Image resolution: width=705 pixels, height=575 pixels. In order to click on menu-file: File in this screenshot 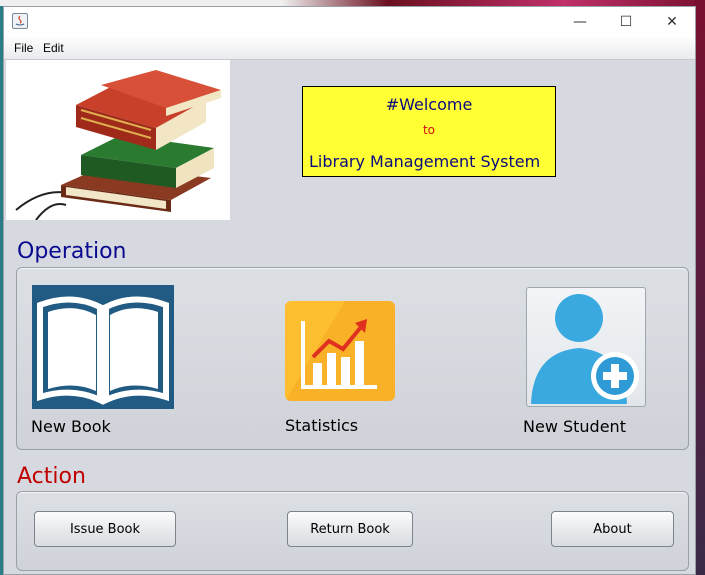, I will do `click(23, 48)`.